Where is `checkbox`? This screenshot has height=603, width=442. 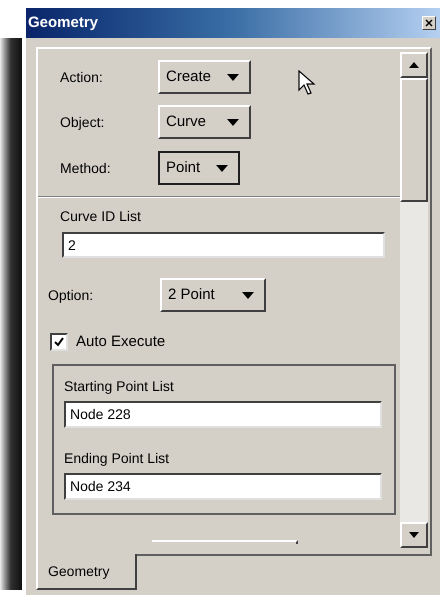
checkbox is located at coordinates (59, 342).